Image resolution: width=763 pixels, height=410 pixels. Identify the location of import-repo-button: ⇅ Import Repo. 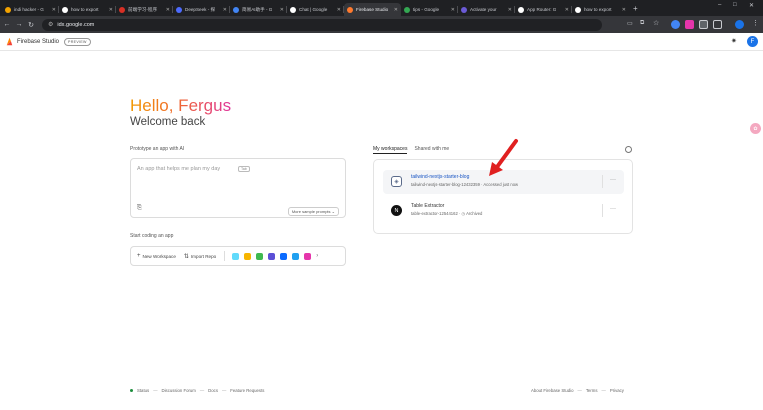
(200, 256).